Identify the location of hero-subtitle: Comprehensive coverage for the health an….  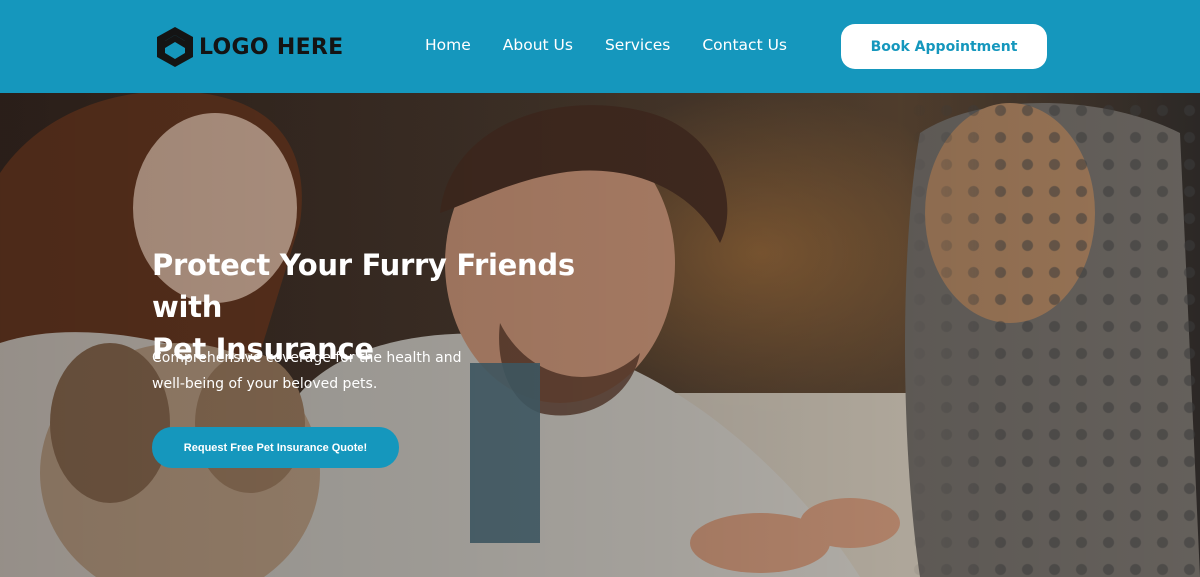
(322, 371).